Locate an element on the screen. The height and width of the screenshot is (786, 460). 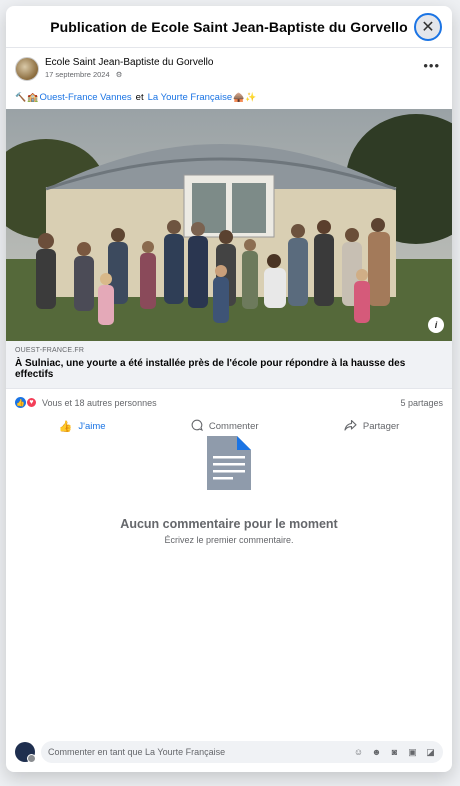
composer-avatar is located at coordinates (25, 752).